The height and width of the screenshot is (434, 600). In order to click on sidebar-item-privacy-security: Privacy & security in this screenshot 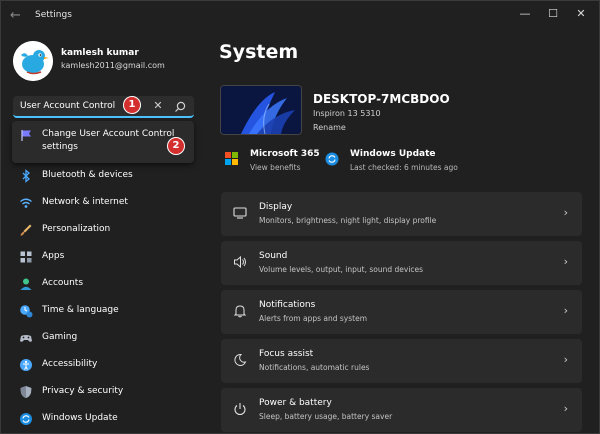, I will do `click(103, 392)`.